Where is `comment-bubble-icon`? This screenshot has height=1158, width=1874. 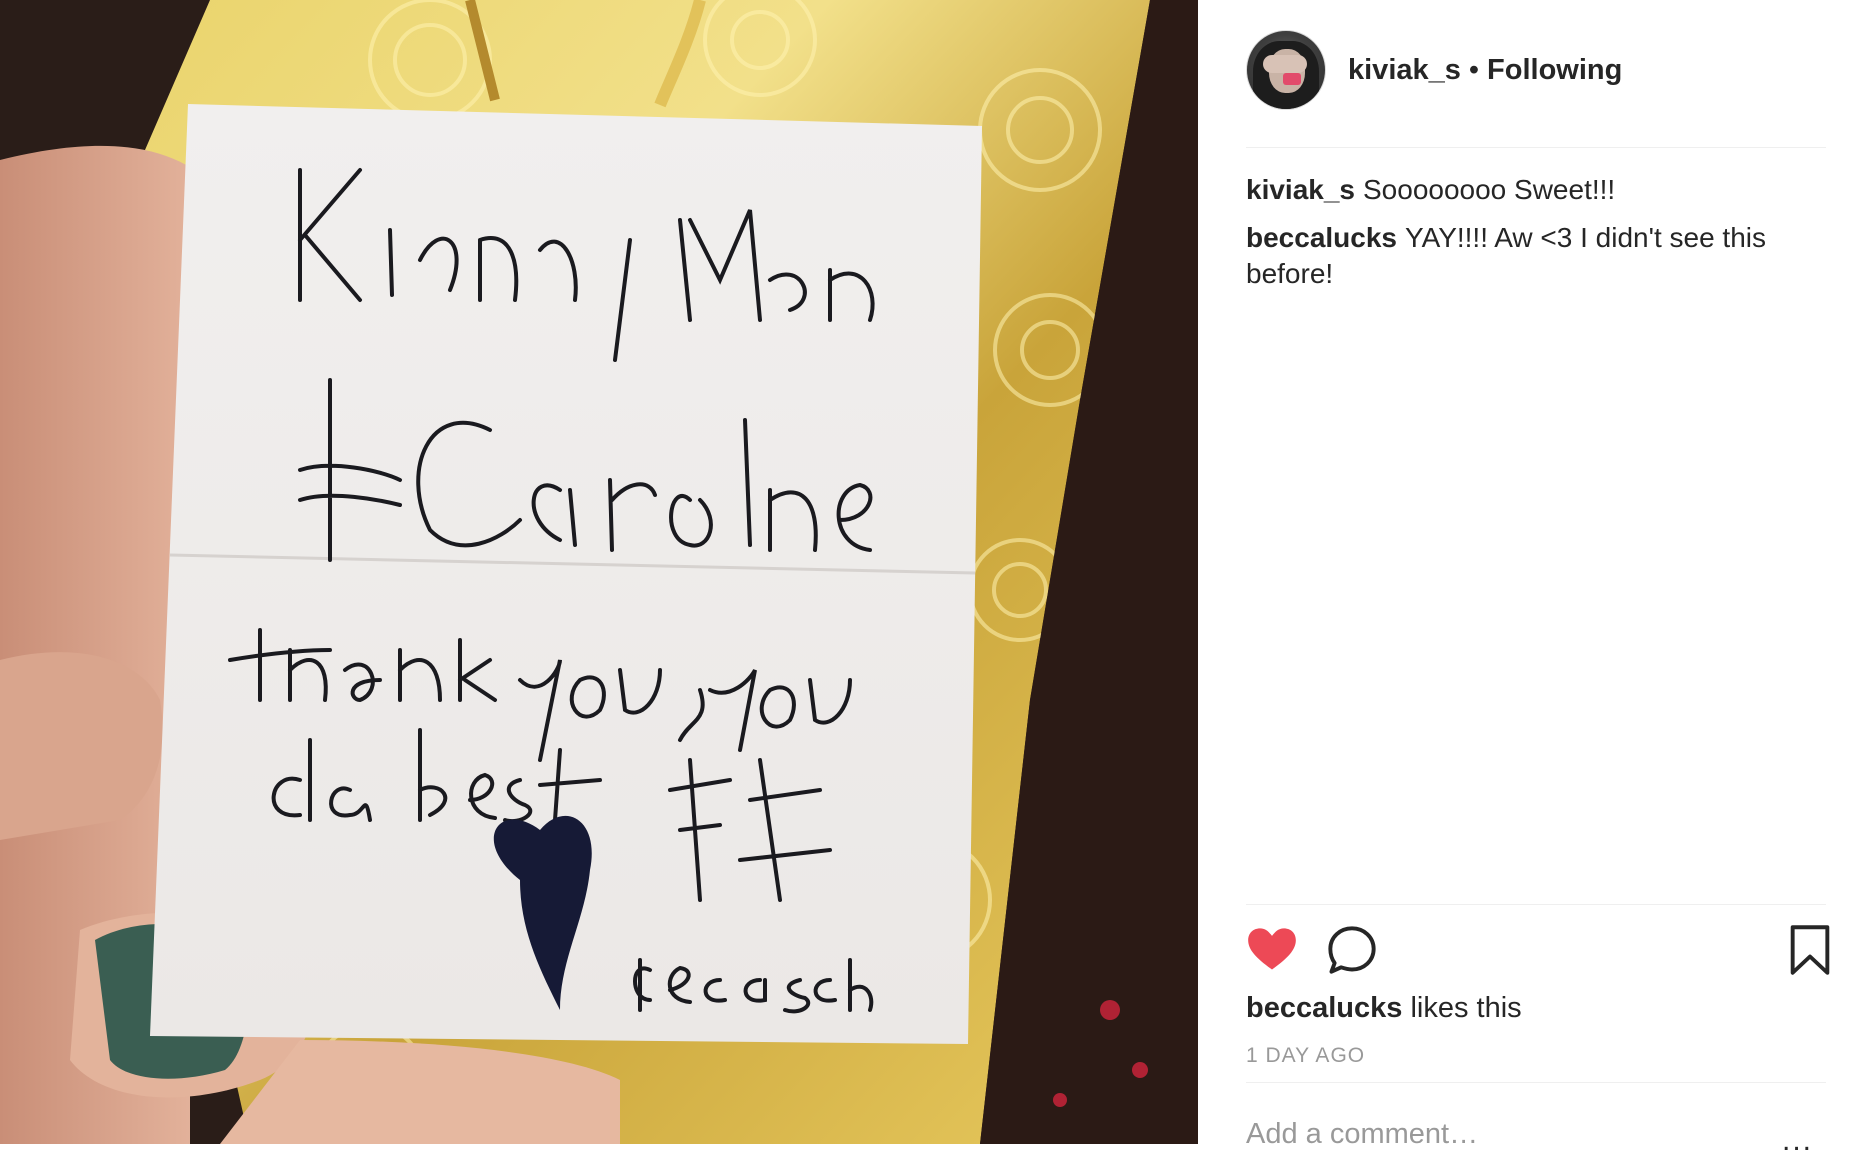 comment-bubble-icon is located at coordinates (1352, 950).